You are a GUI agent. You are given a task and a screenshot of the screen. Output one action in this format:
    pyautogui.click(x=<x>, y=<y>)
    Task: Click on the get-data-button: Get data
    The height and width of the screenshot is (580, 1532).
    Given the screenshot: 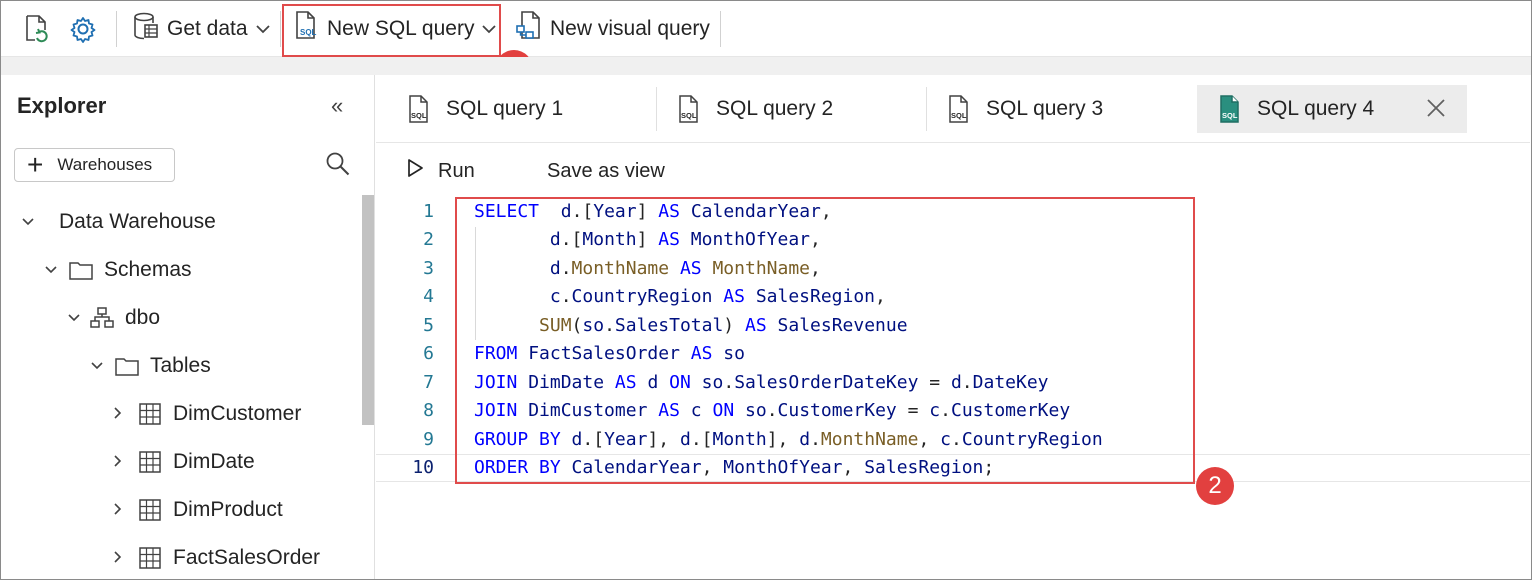 What is the action you would take?
    pyautogui.click(x=201, y=29)
    